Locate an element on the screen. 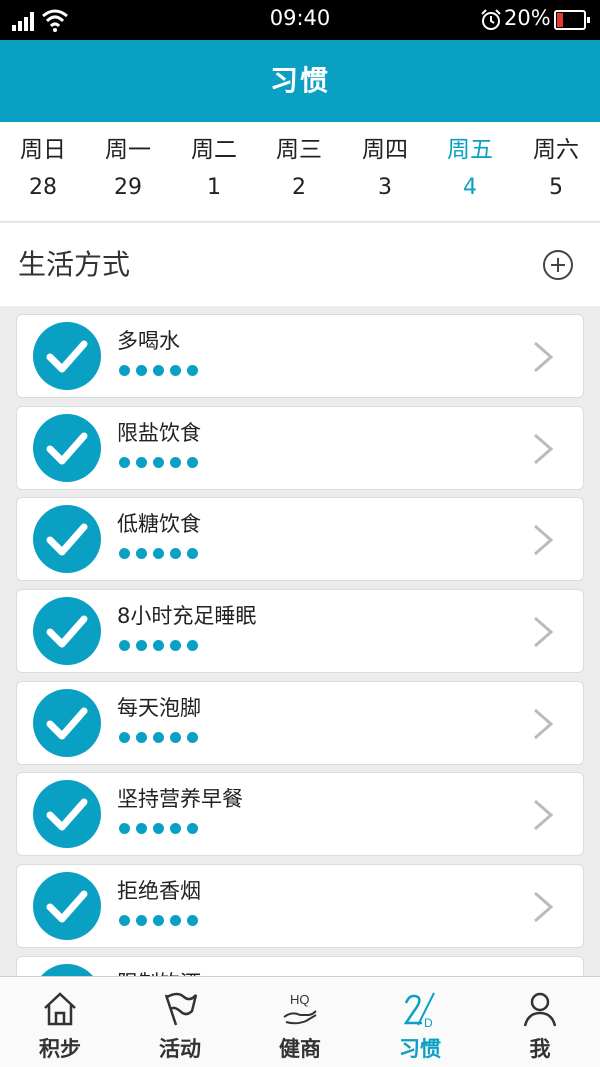 Image resolution: width=600 pixels, height=1067 pixels. habit-label: 限盐饮食 is located at coordinates (159, 433).